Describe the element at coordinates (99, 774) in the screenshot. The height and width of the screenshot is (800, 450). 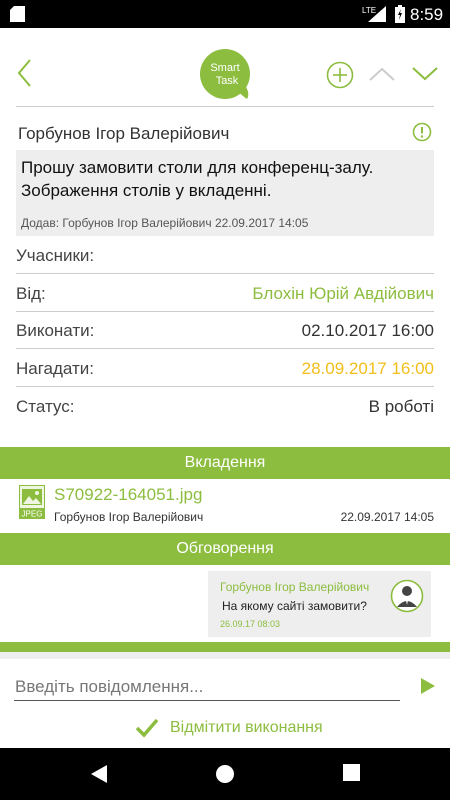
I see `back-triangle-icon` at that location.